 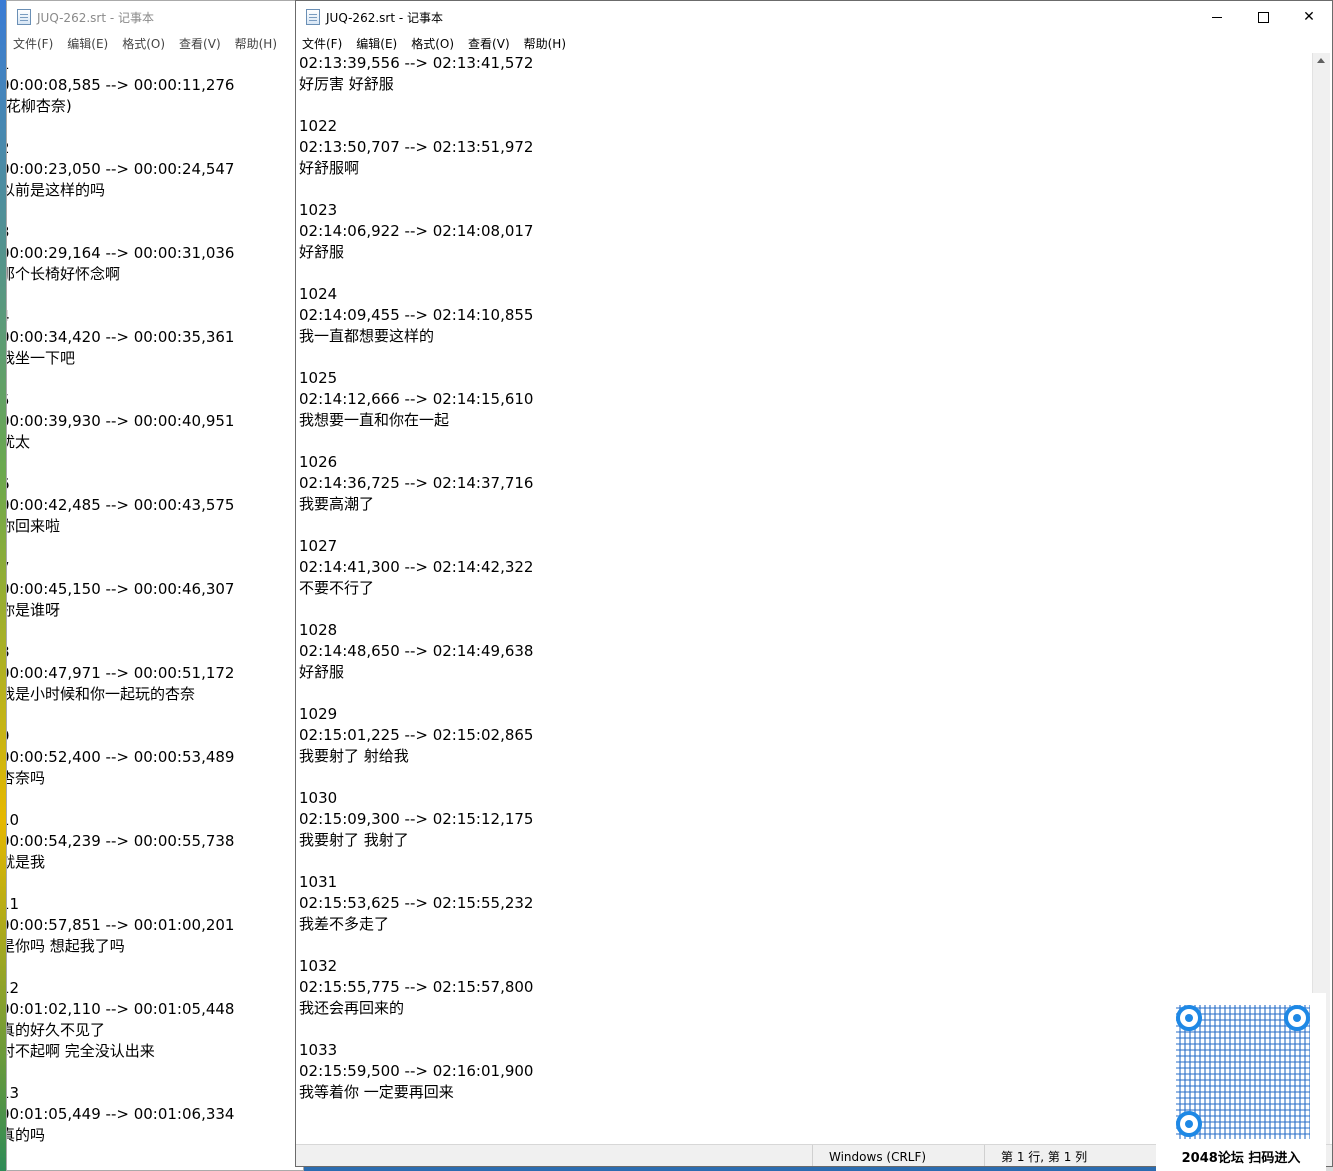 I want to click on text-line: 我要射了 我射了, so click(x=354, y=840).